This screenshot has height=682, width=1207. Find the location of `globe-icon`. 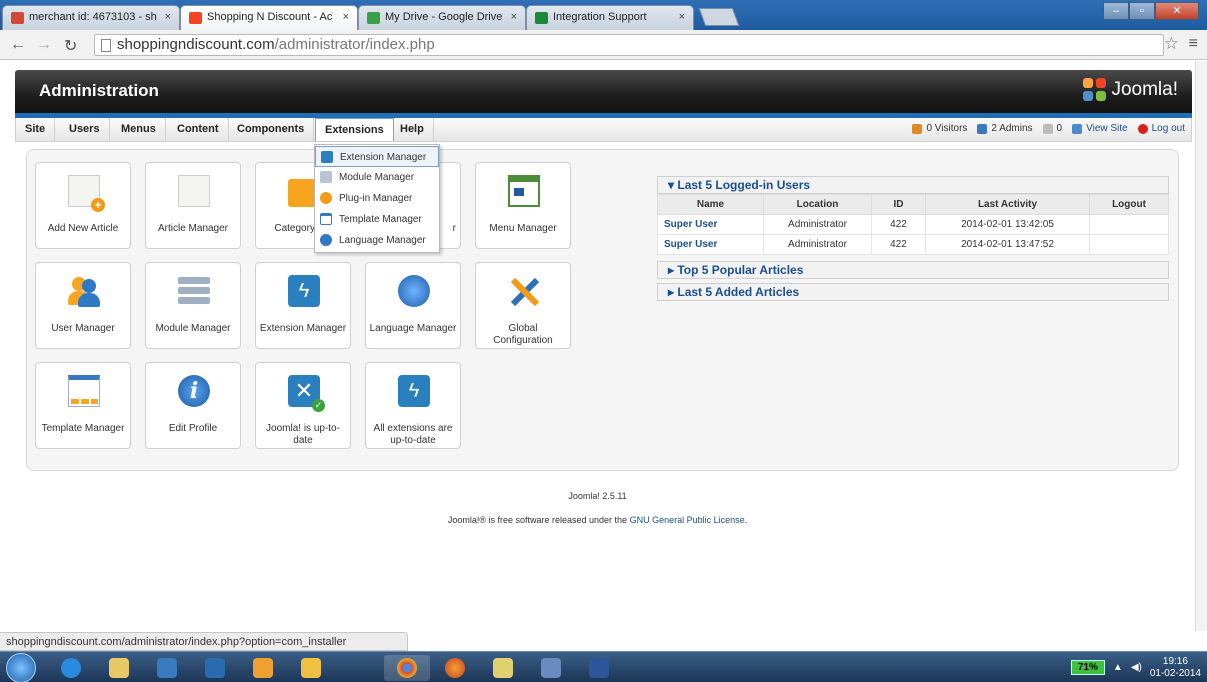

globe-icon is located at coordinates (326, 240).